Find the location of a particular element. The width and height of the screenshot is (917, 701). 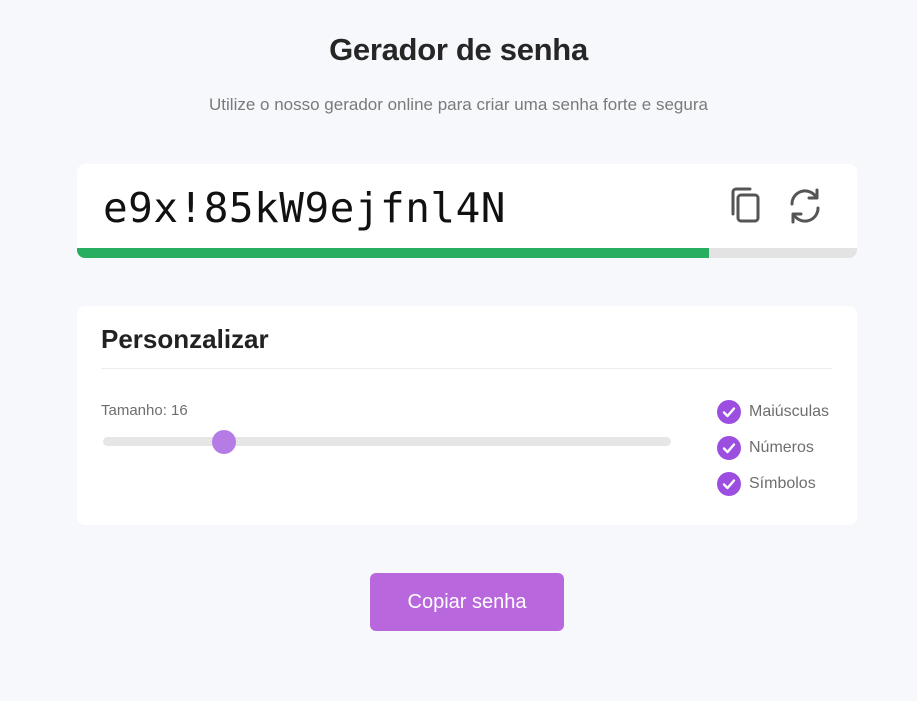

copy-password-button: Copiar senha is located at coordinates (467, 602).